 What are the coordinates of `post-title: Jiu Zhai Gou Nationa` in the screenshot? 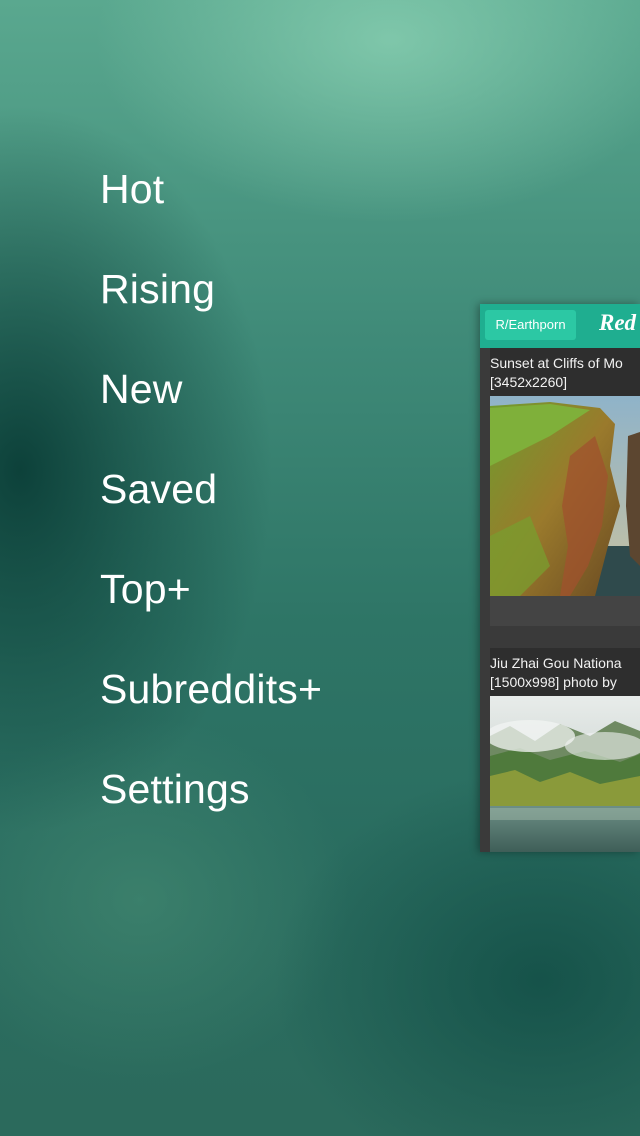 It's located at (556, 663).